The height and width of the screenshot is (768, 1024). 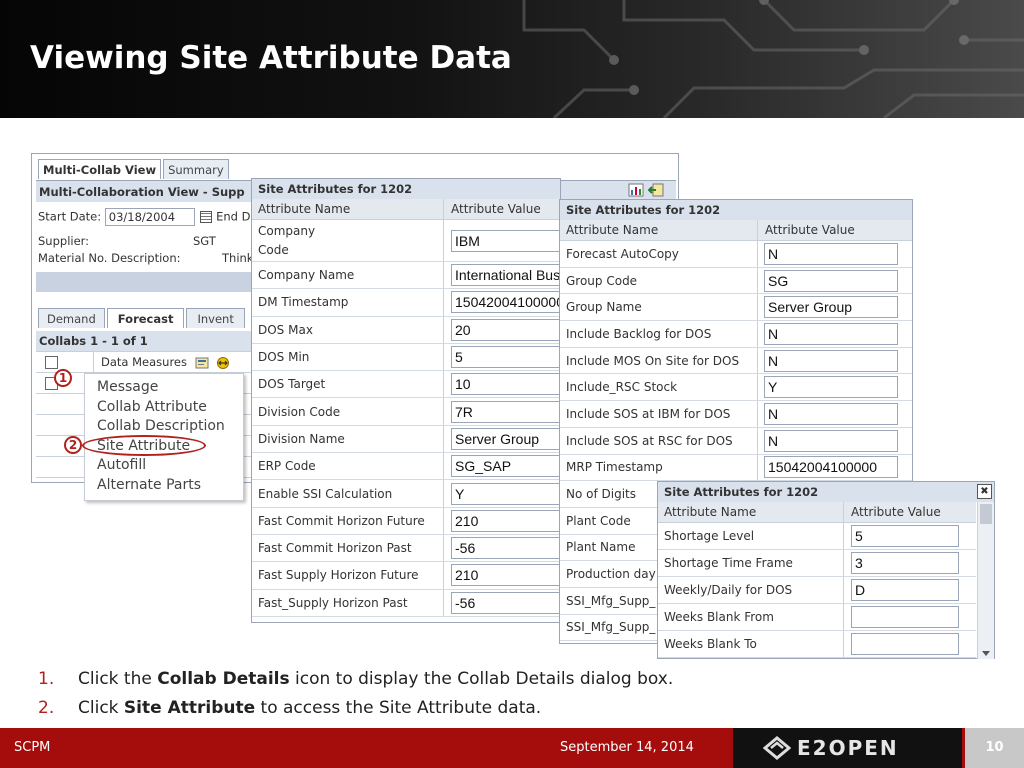 What do you see at coordinates (71, 318) in the screenshot?
I see `tab-demand: Demand` at bounding box center [71, 318].